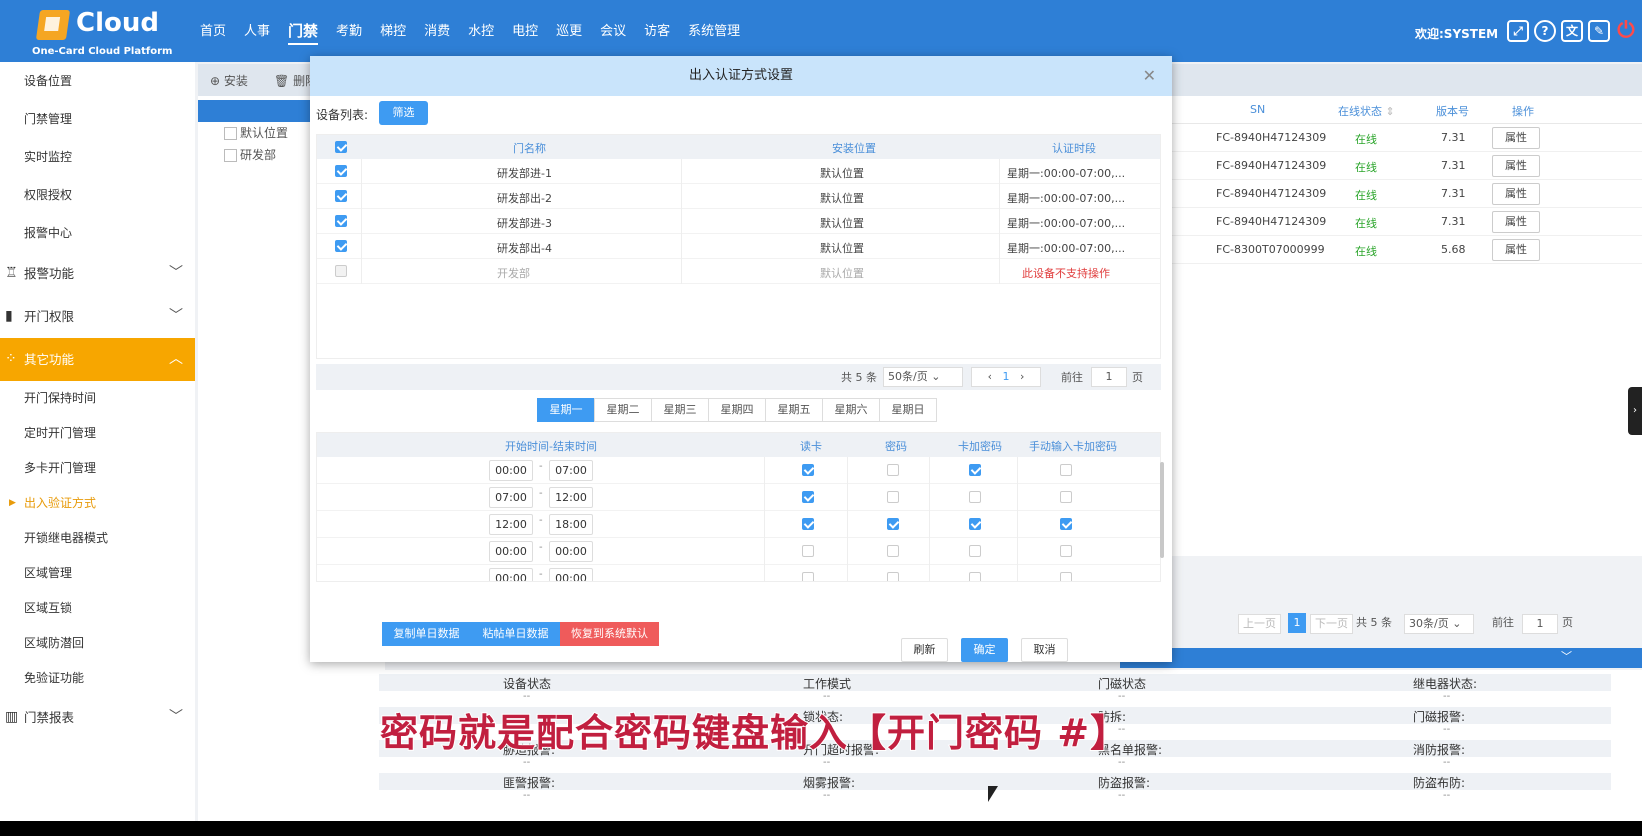 The height and width of the screenshot is (836, 1642). Describe the element at coordinates (737, 410) in the screenshot. I see `tab-weekday: 星期四` at that location.